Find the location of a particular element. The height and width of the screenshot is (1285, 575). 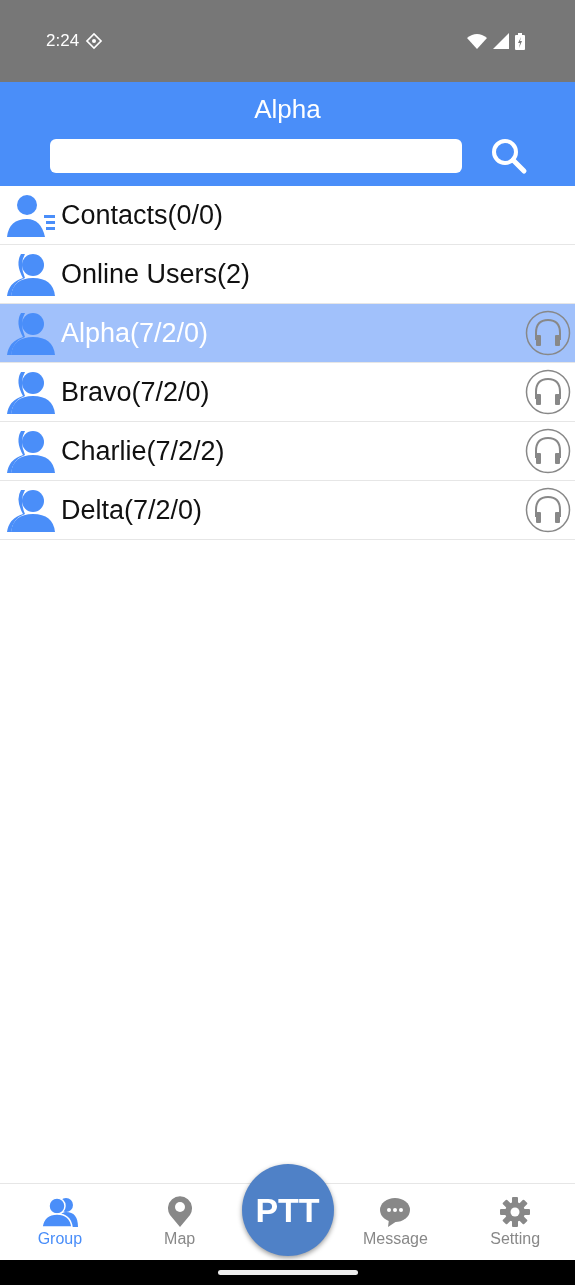

item-label: Online Users(2) is located at coordinates (156, 274).